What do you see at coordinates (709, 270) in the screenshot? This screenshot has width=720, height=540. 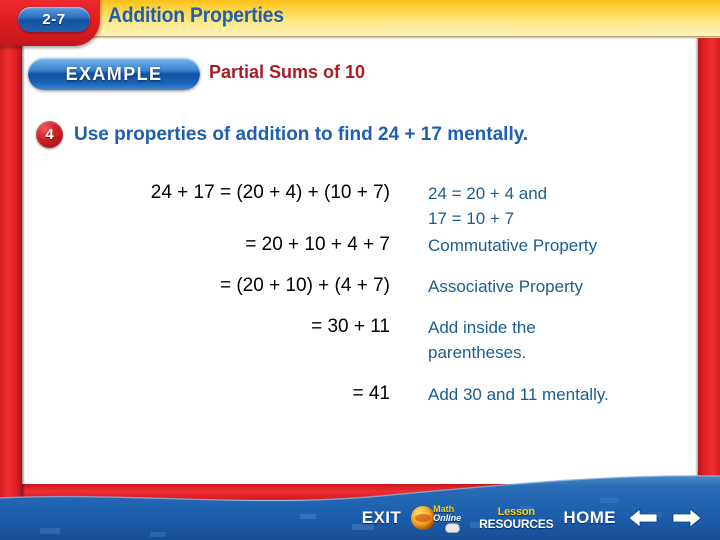 I see `frame-right-bar` at bounding box center [709, 270].